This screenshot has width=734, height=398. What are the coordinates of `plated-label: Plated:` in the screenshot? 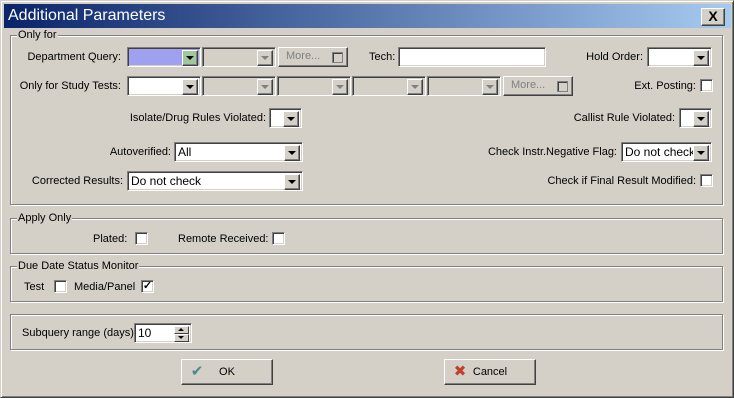 It's located at (110, 239).